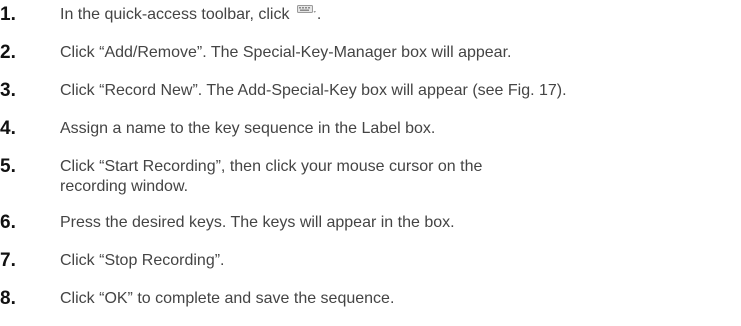 The height and width of the screenshot is (326, 741). I want to click on step-number: 2., so click(8, 52).